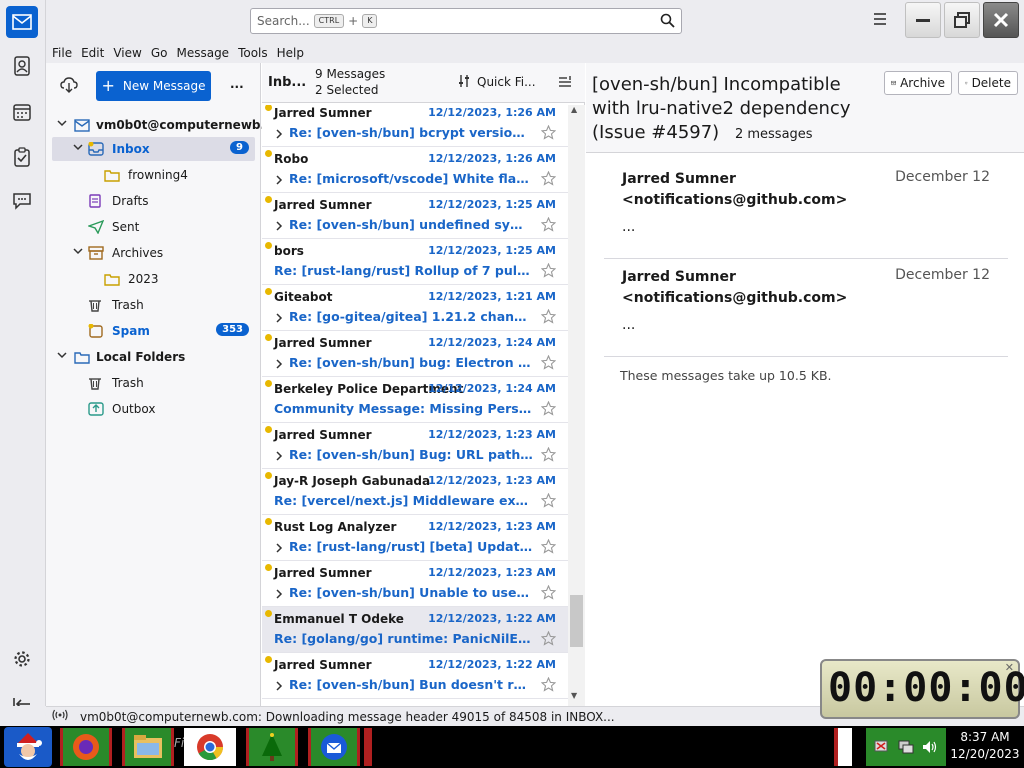 This screenshot has height=768, width=1024. Describe the element at coordinates (272, 747) in the screenshot. I see `taskbar-christmas-tree` at that location.